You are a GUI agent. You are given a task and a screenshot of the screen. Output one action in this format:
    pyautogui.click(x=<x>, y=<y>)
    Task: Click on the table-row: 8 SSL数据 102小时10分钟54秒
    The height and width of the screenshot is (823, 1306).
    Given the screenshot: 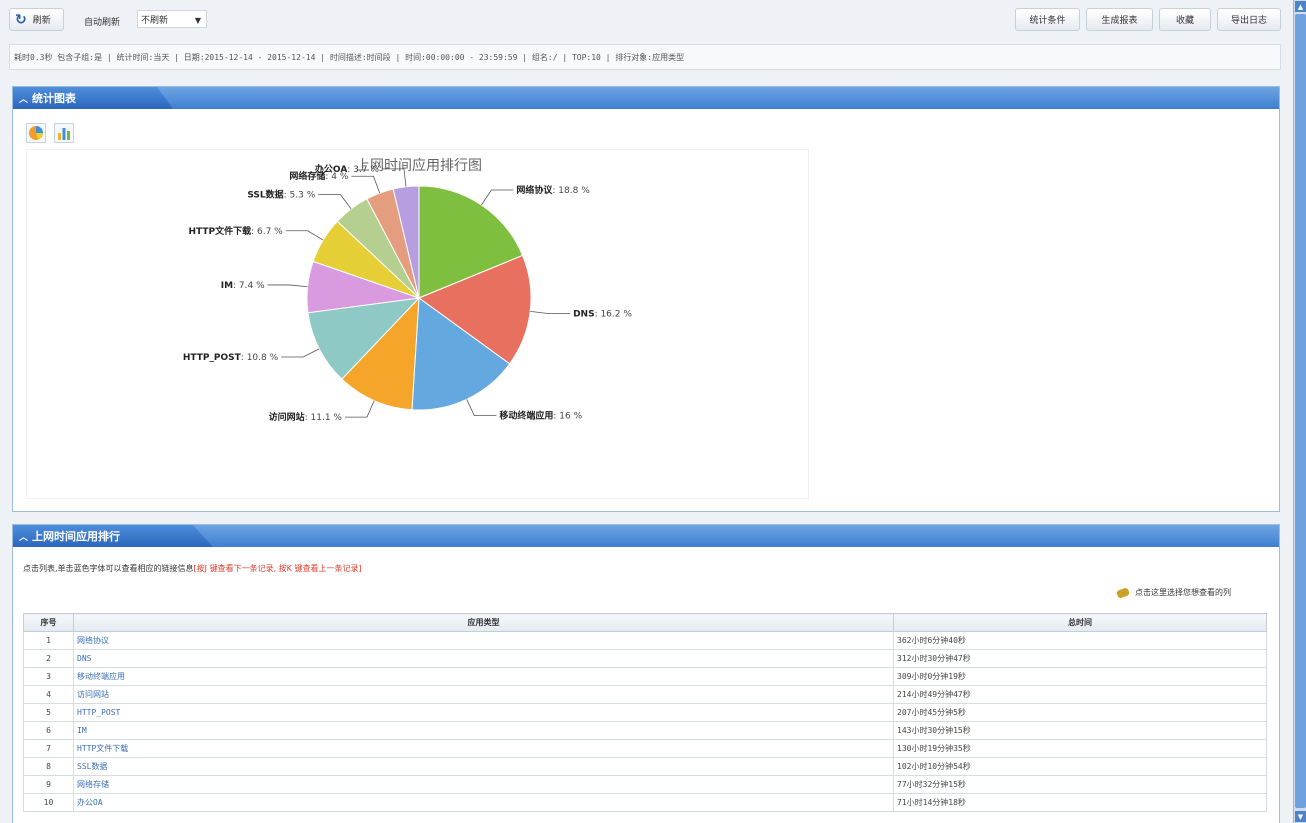 What is the action you would take?
    pyautogui.click(x=645, y=766)
    